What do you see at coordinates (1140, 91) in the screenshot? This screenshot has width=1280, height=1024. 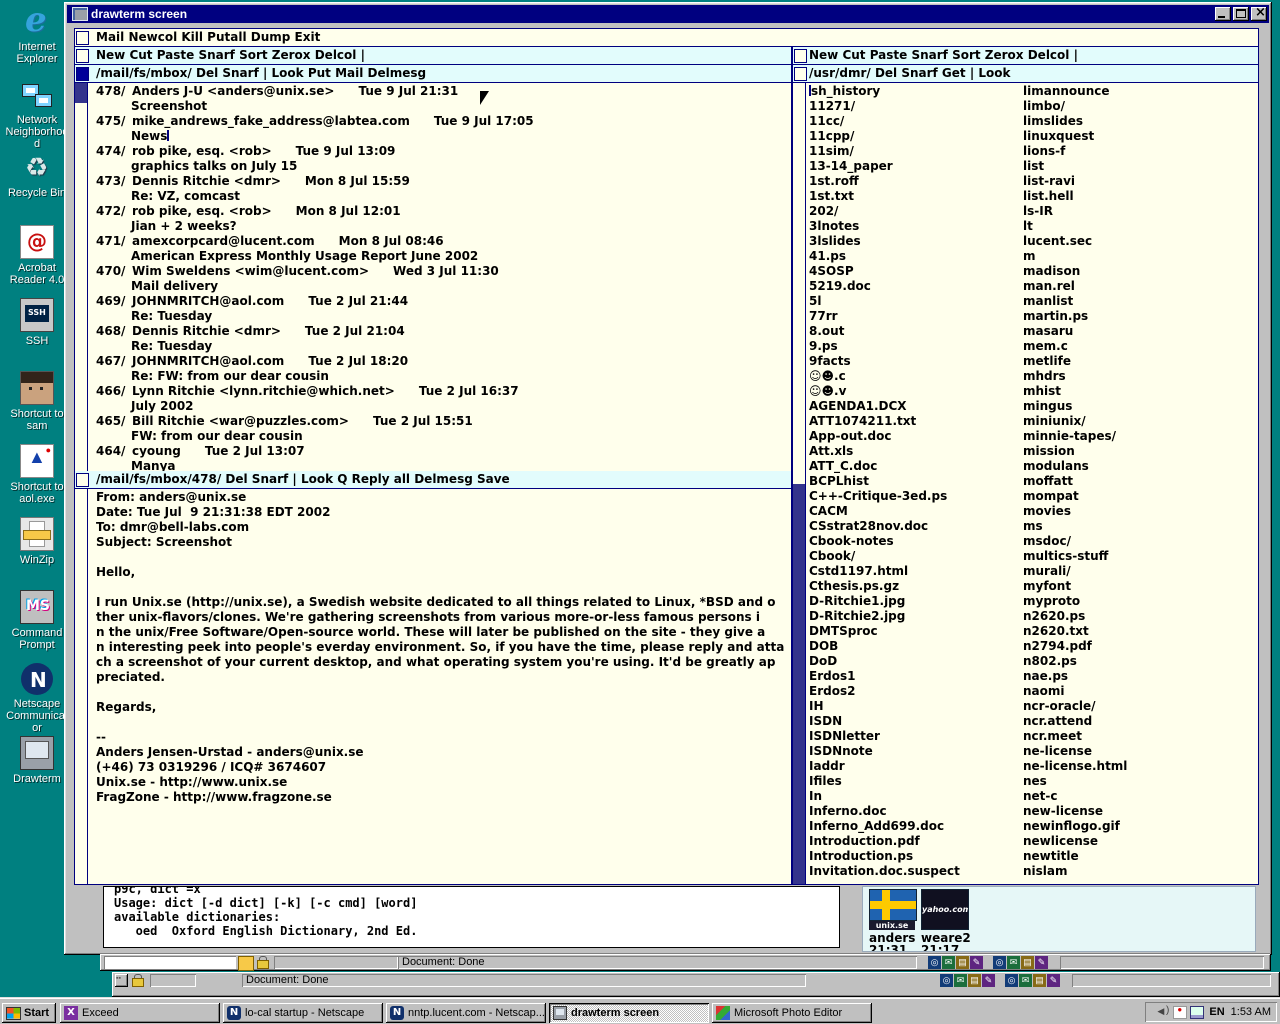 I see `directory-entry: limannounce` at bounding box center [1140, 91].